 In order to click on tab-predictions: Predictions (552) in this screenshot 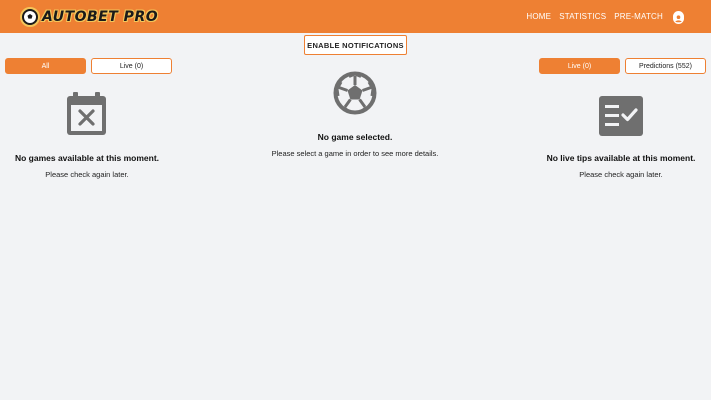, I will do `click(665, 66)`.